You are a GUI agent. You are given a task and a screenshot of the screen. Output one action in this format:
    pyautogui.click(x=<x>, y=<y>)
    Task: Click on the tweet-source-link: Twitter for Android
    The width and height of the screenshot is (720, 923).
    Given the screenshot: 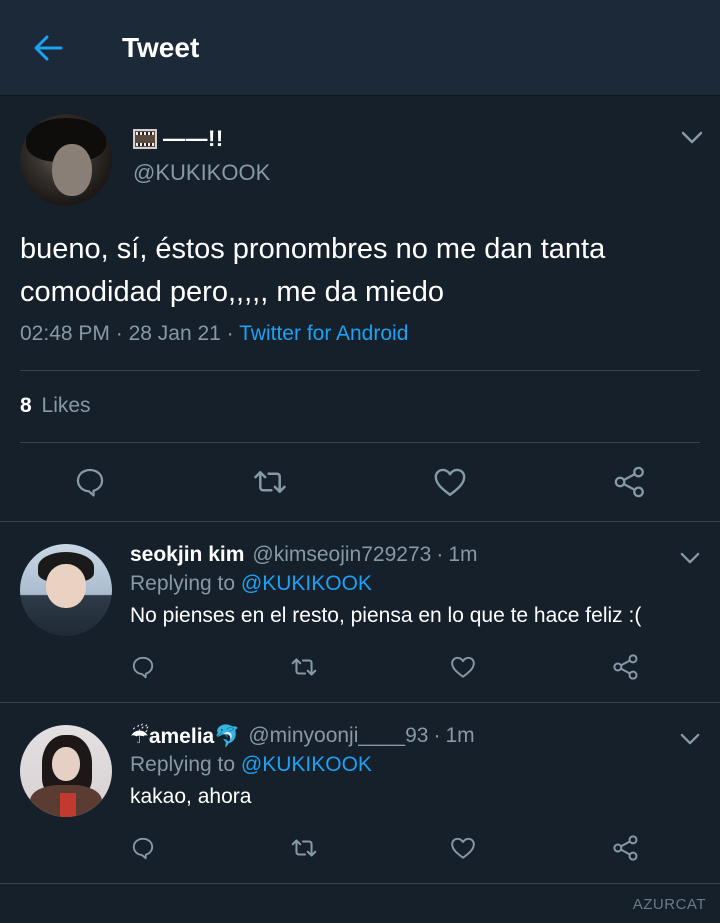 What is the action you would take?
    pyautogui.click(x=323, y=333)
    